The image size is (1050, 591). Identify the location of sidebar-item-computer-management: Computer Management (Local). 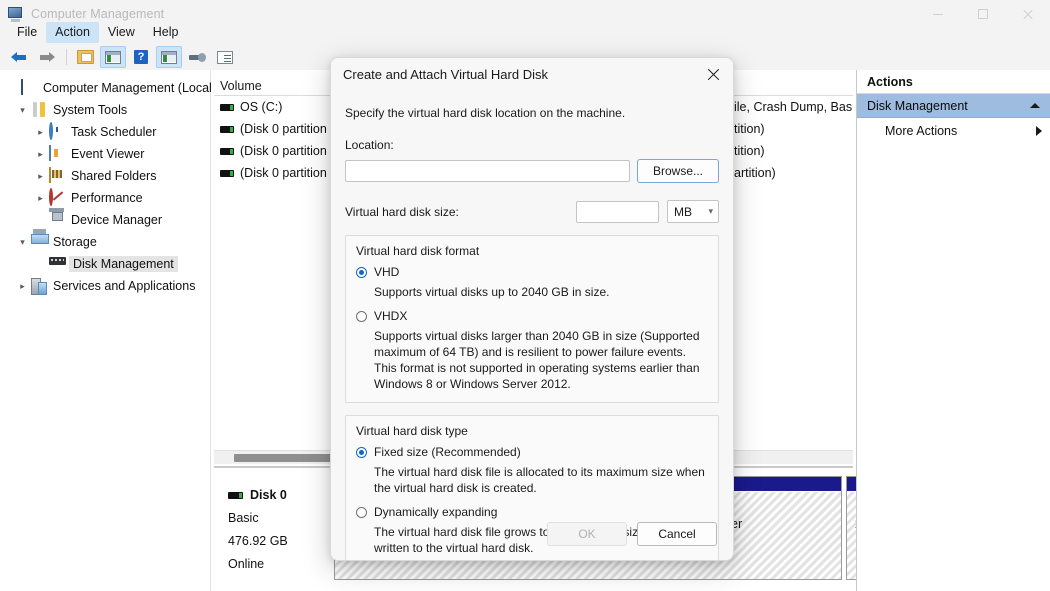
(108, 88).